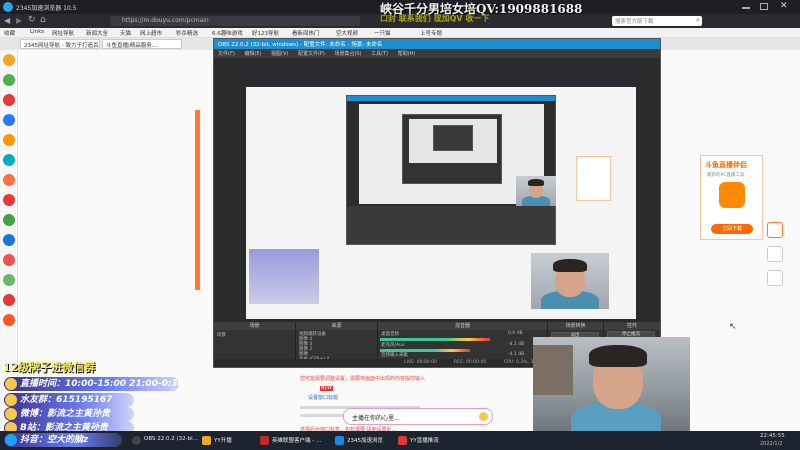 The height and width of the screenshot is (450, 800). Describe the element at coordinates (9, 200) in the screenshot. I see `jd-icon` at that location.